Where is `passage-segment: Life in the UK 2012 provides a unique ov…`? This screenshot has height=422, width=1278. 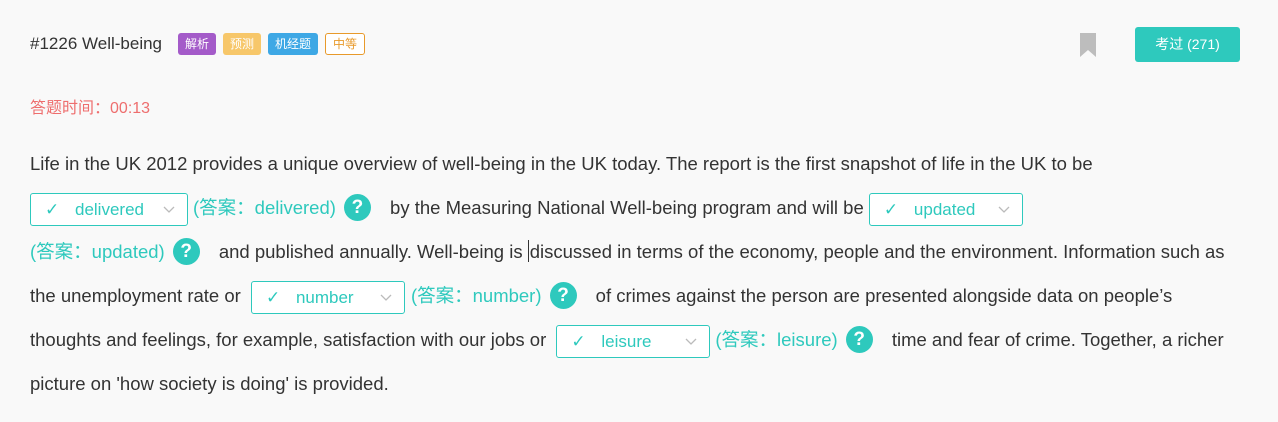
passage-segment: Life in the UK 2012 provides a unique ov… is located at coordinates (561, 163).